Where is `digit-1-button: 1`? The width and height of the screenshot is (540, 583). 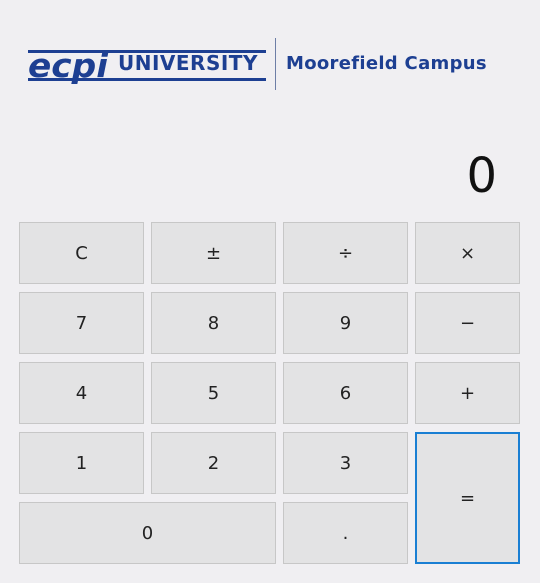 digit-1-button: 1 is located at coordinates (81, 463).